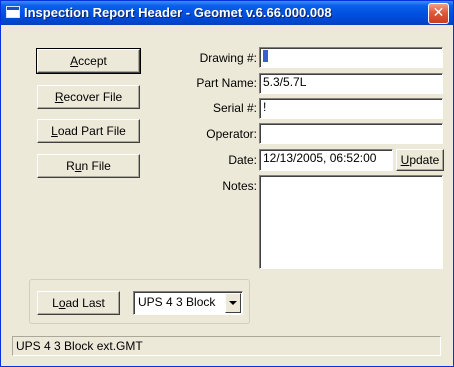 The height and width of the screenshot is (367, 454). Describe the element at coordinates (351, 83) in the screenshot. I see `part-name-field: 5.3/5.7L` at that location.